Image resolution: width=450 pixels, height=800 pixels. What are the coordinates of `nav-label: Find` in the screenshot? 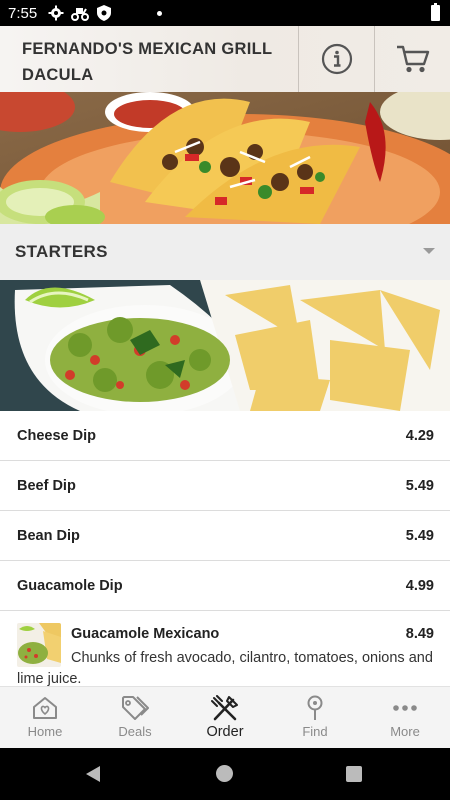 It's located at (315, 731).